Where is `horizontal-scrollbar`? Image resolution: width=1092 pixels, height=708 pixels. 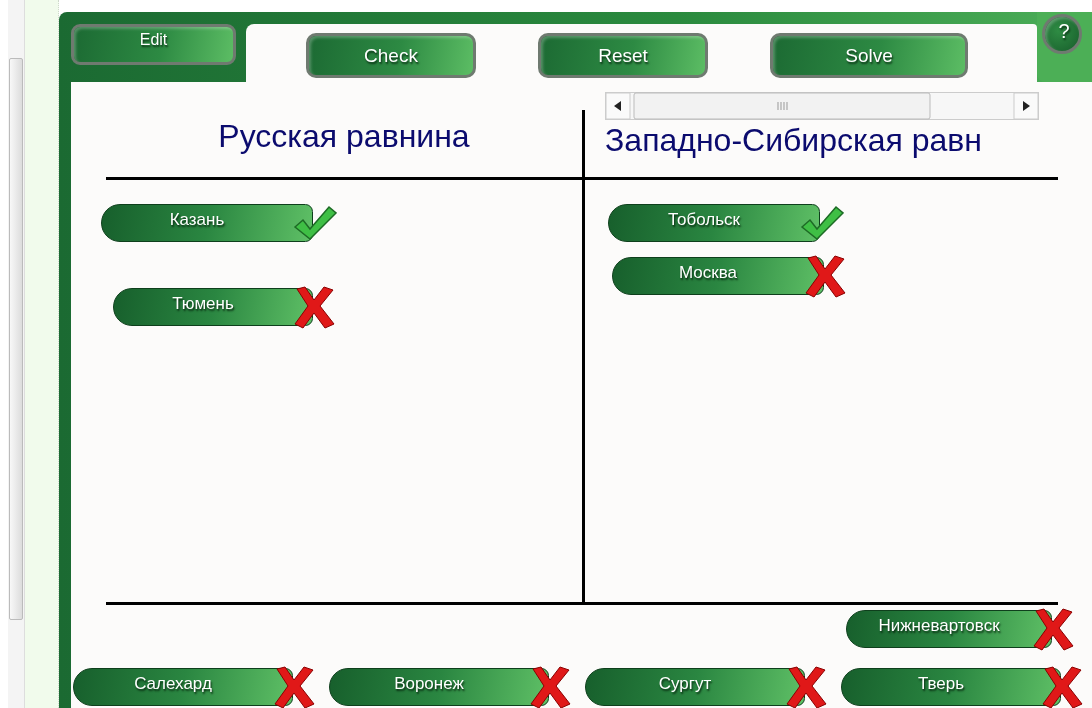
horizontal-scrollbar is located at coordinates (822, 106).